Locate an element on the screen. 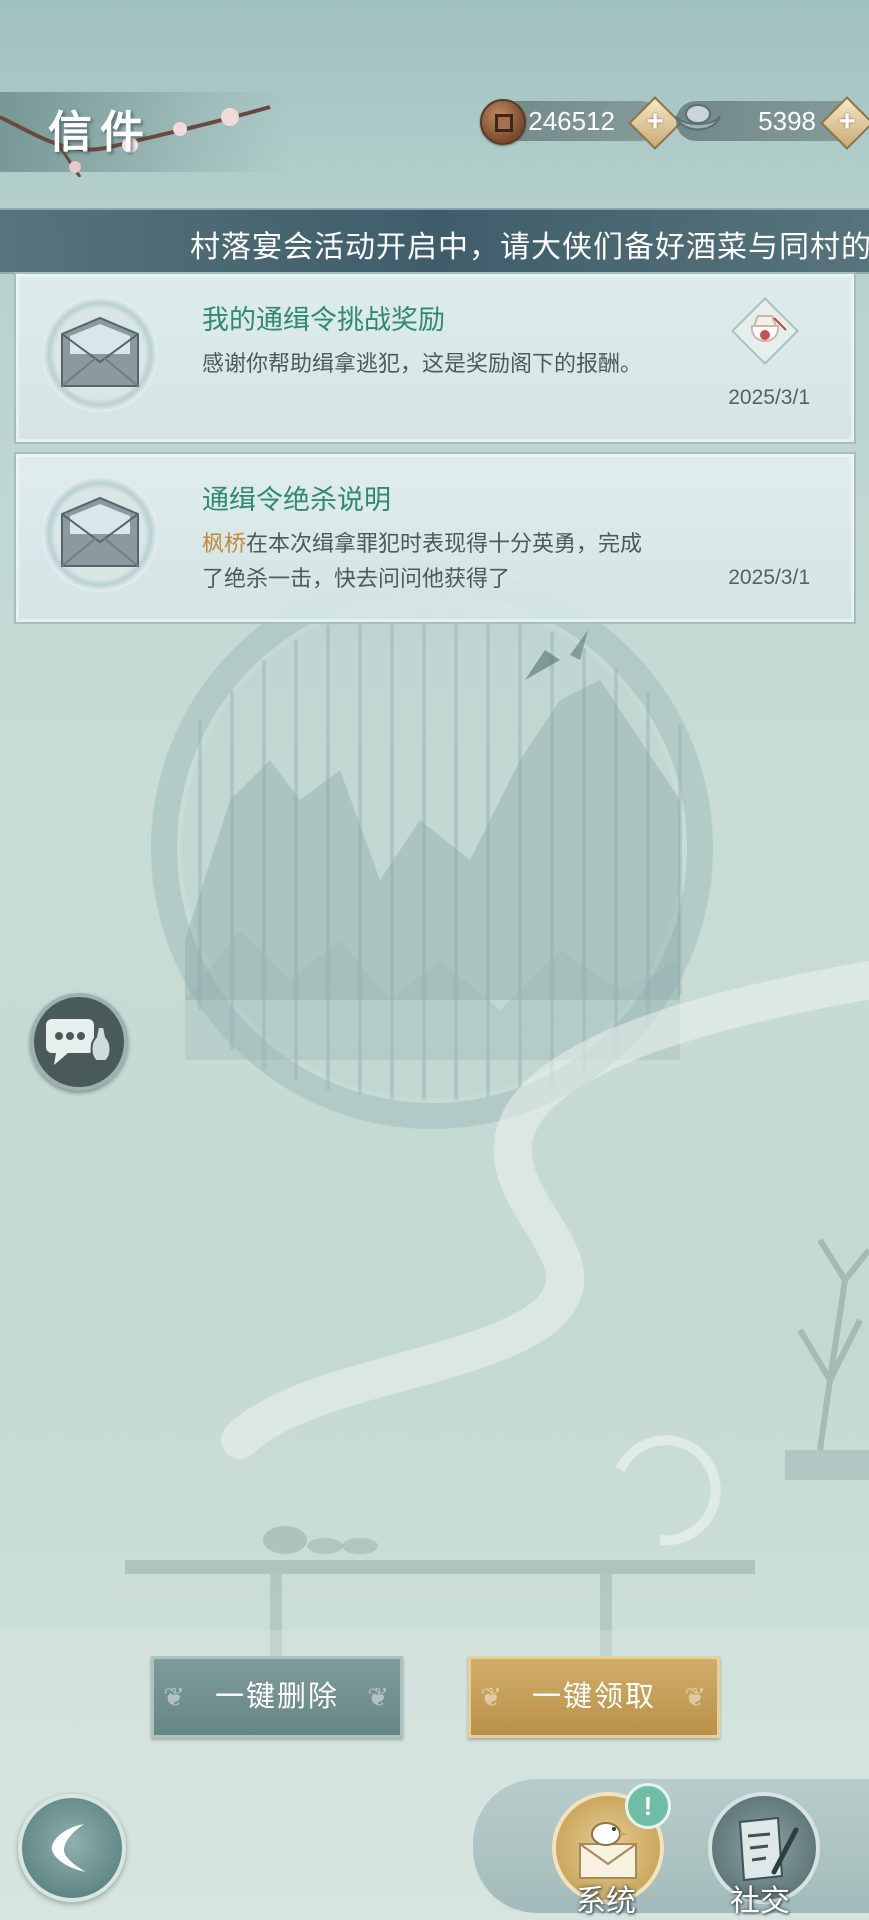 This screenshot has width=869, height=1920. player-name: 枫桥 is located at coordinates (224, 543).